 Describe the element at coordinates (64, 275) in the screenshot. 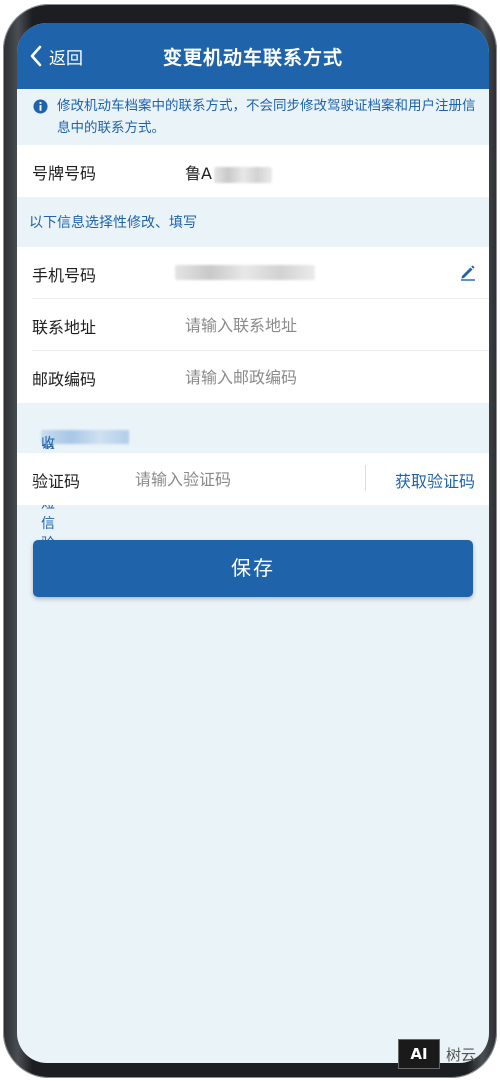

I see `phone-label: 手机号码` at that location.